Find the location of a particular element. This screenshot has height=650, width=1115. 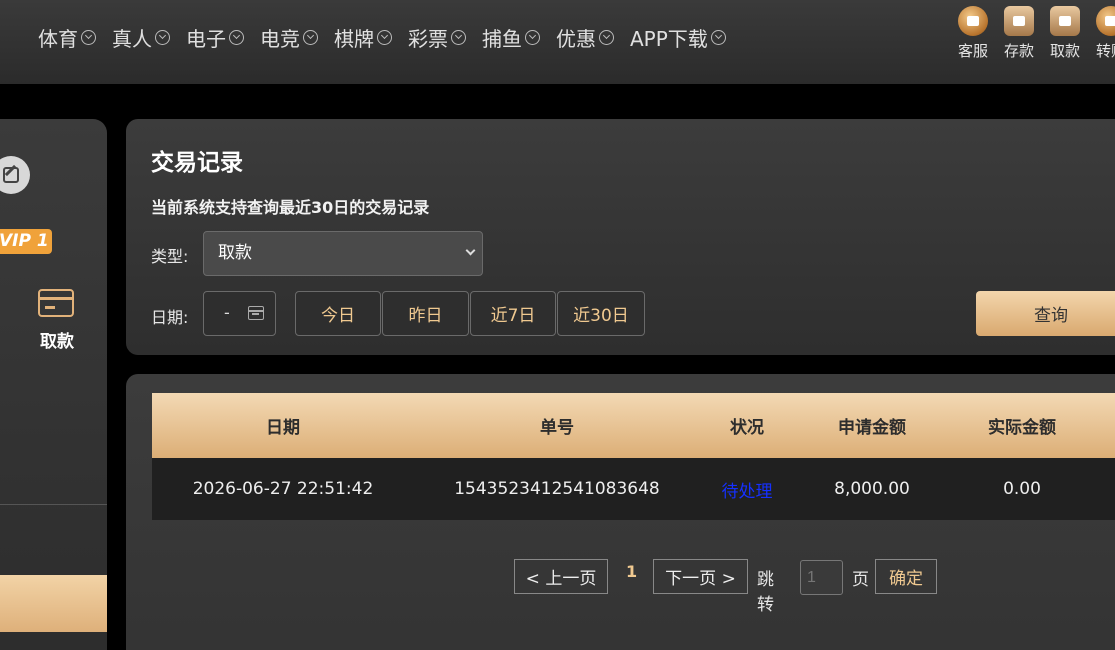

sidebar-divider is located at coordinates (53, 504).